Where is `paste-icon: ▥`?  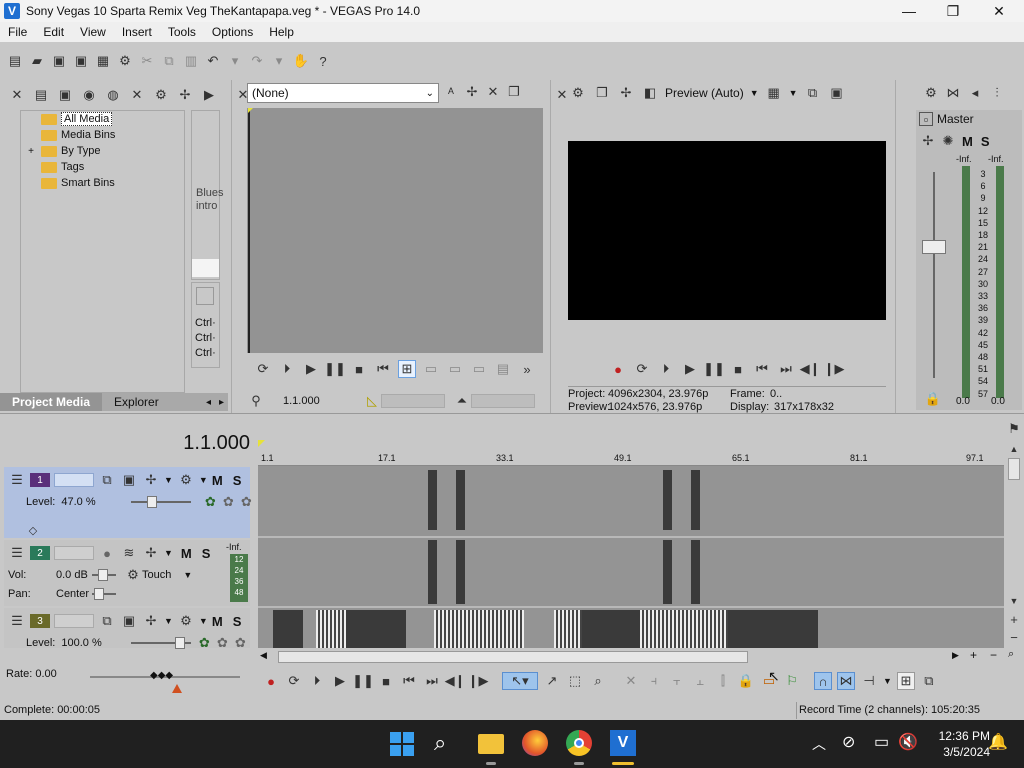 paste-icon: ▥ is located at coordinates (191, 61).